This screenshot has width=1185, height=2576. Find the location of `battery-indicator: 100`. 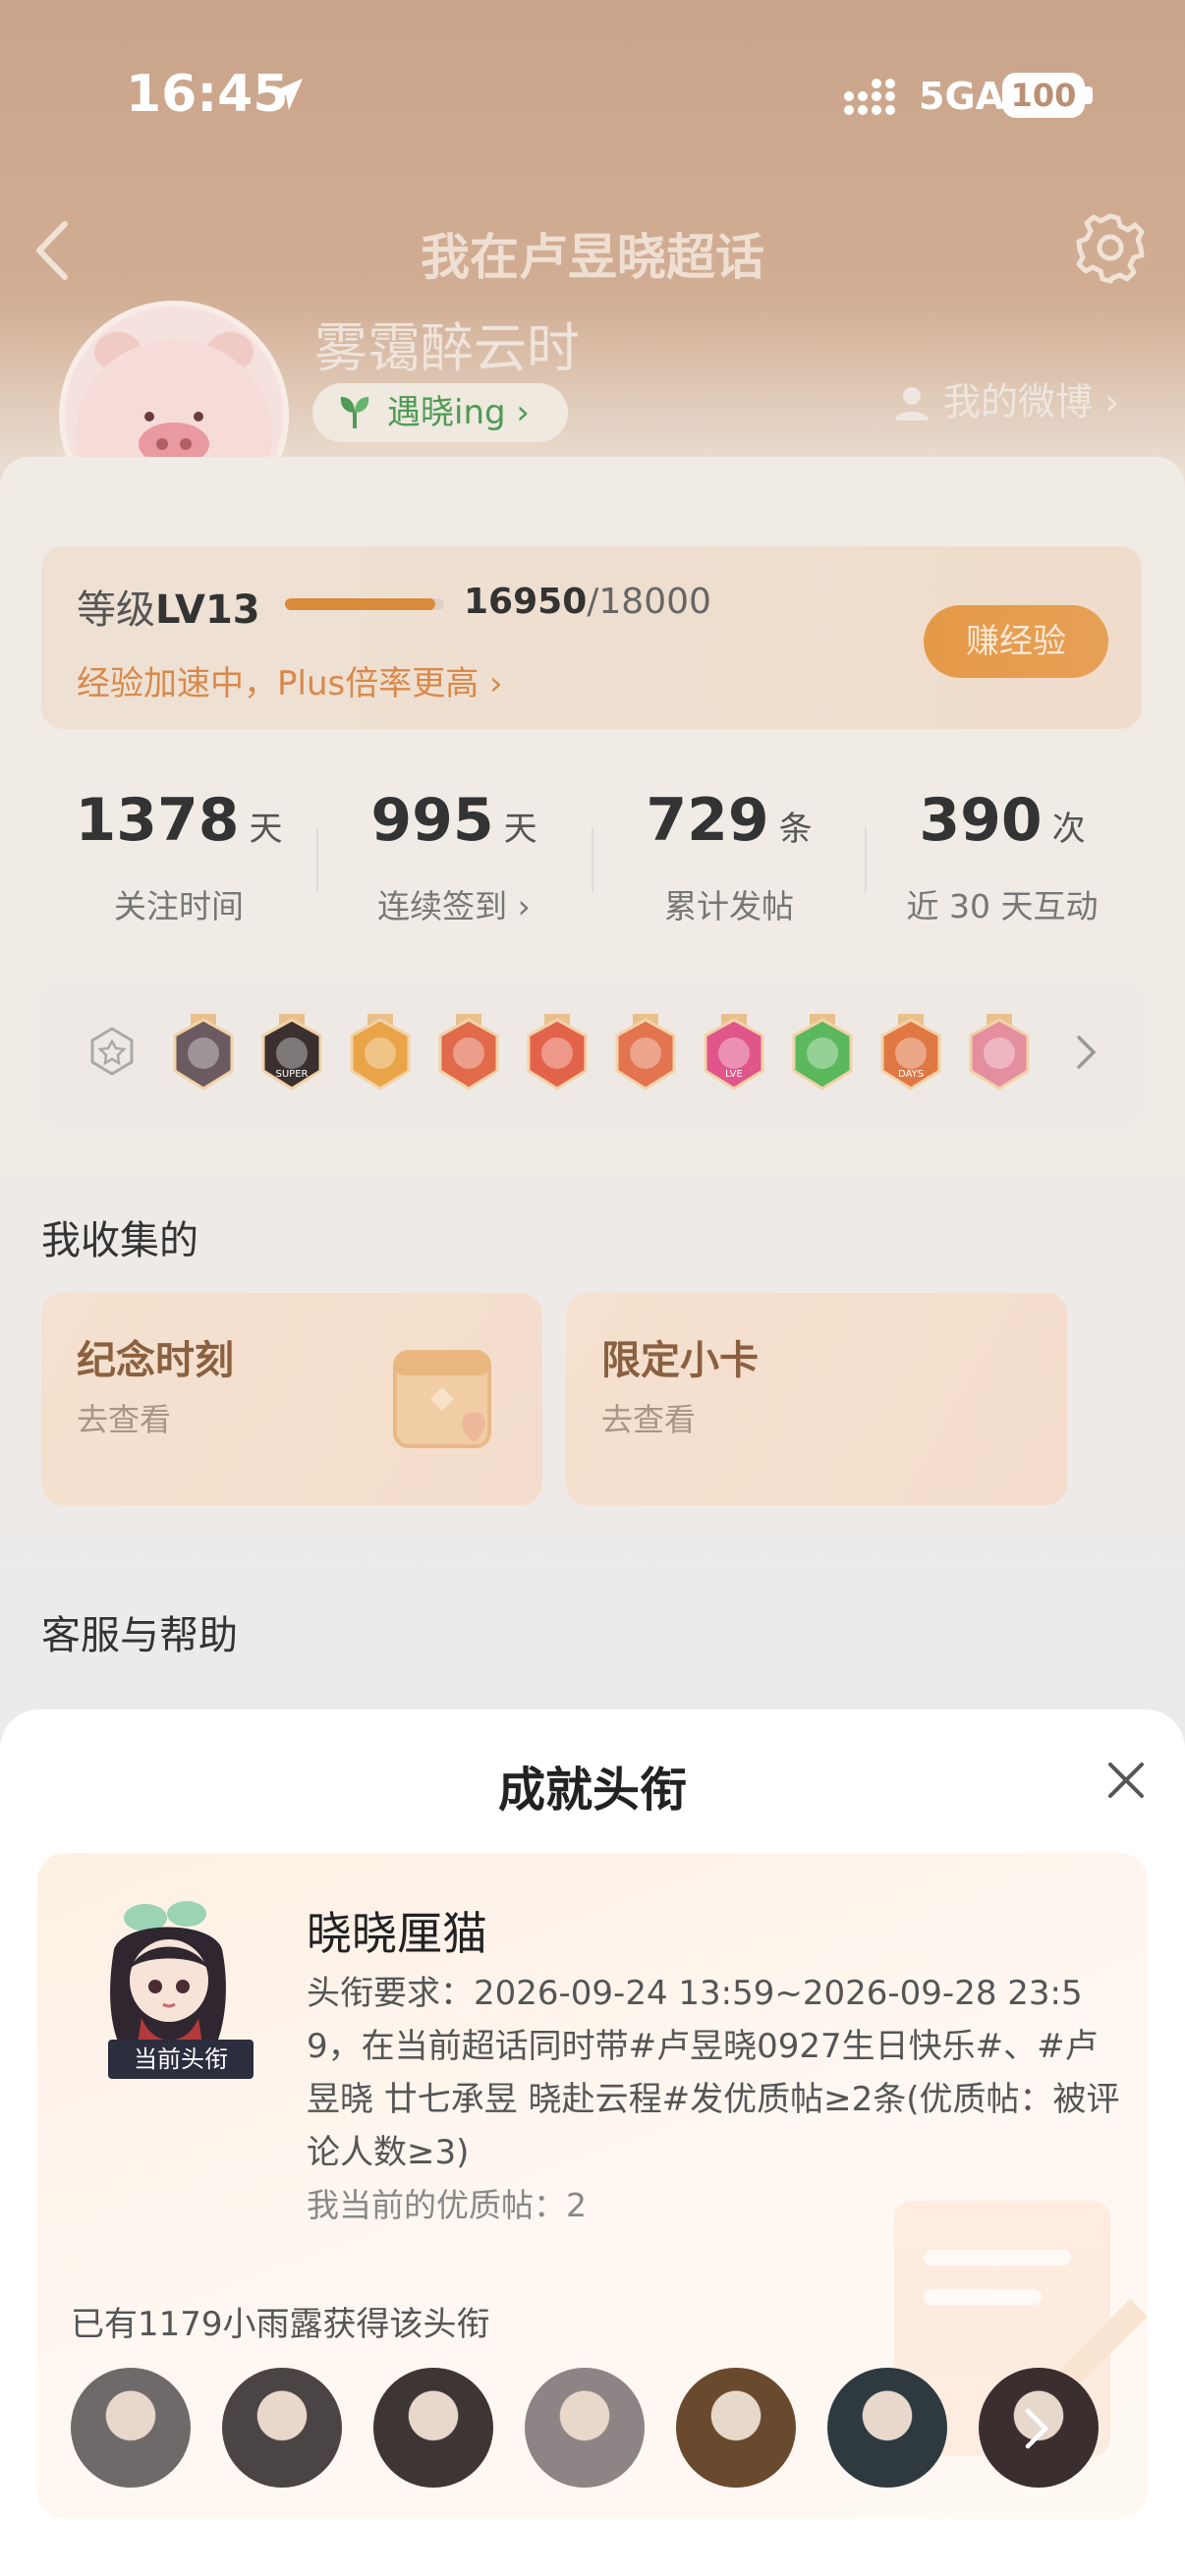

battery-indicator: 100 is located at coordinates (1044, 95).